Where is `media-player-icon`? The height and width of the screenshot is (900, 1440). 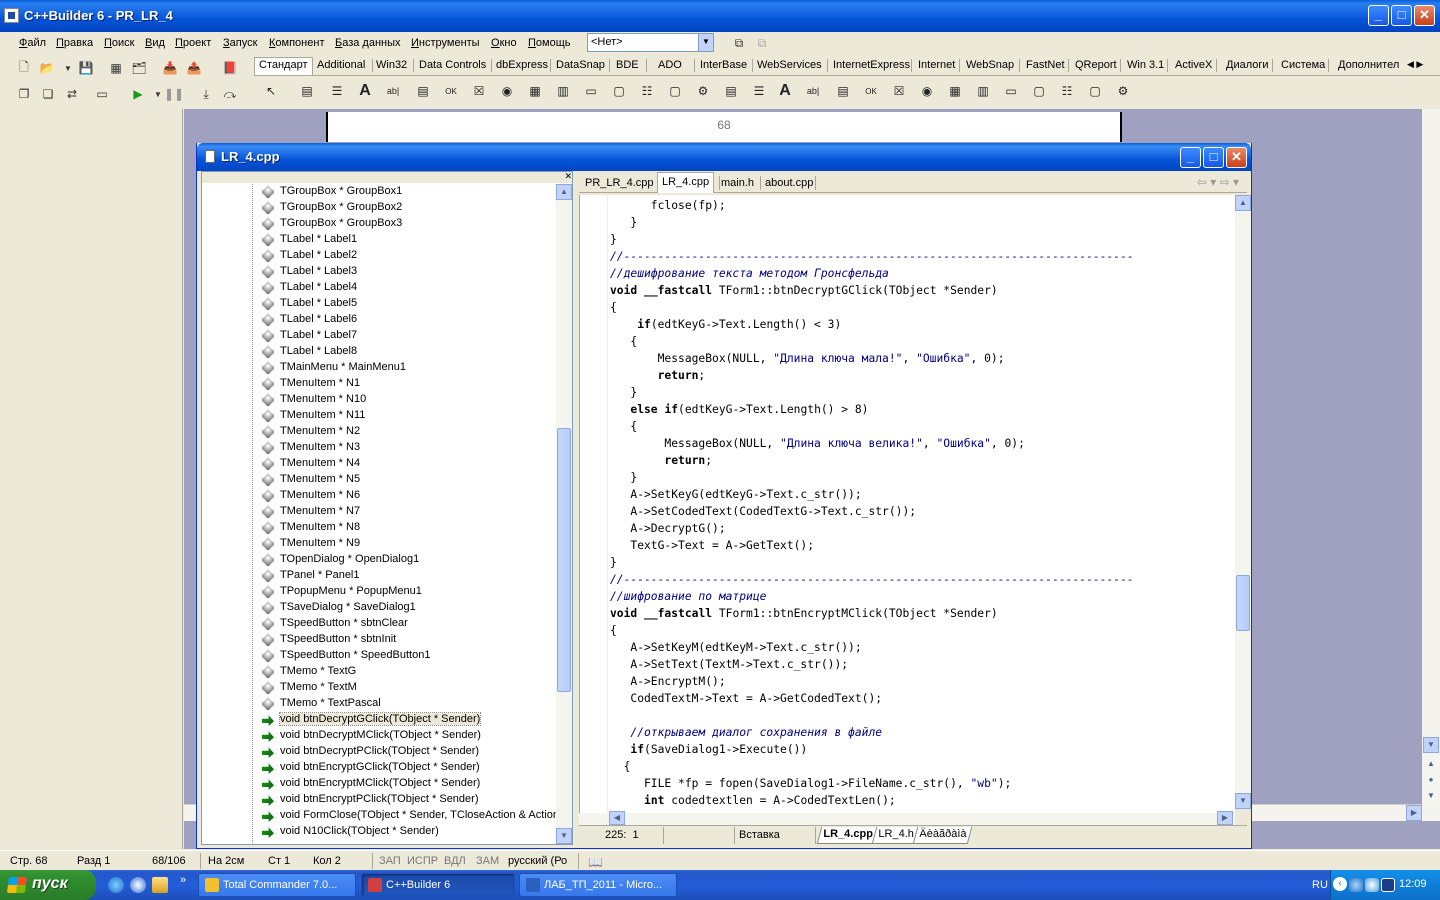
media-player-icon is located at coordinates (138, 885).